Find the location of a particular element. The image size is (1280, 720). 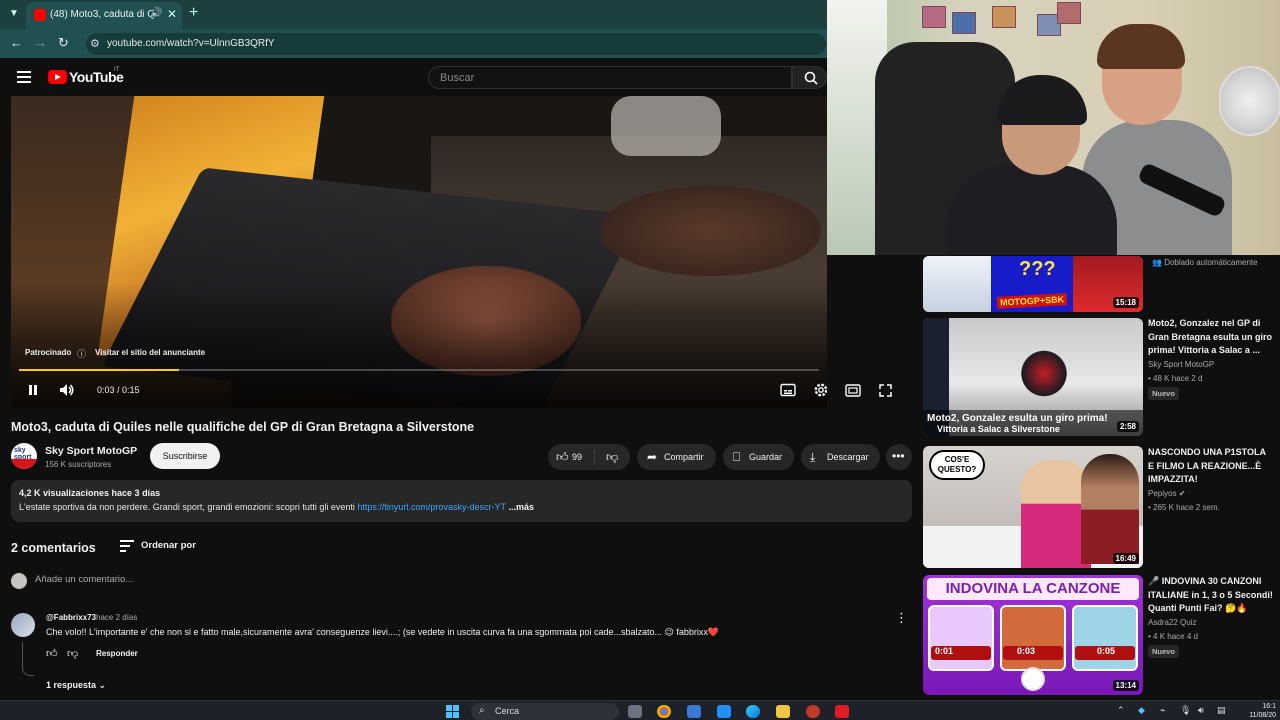

sort-icon is located at coordinates (127, 546).